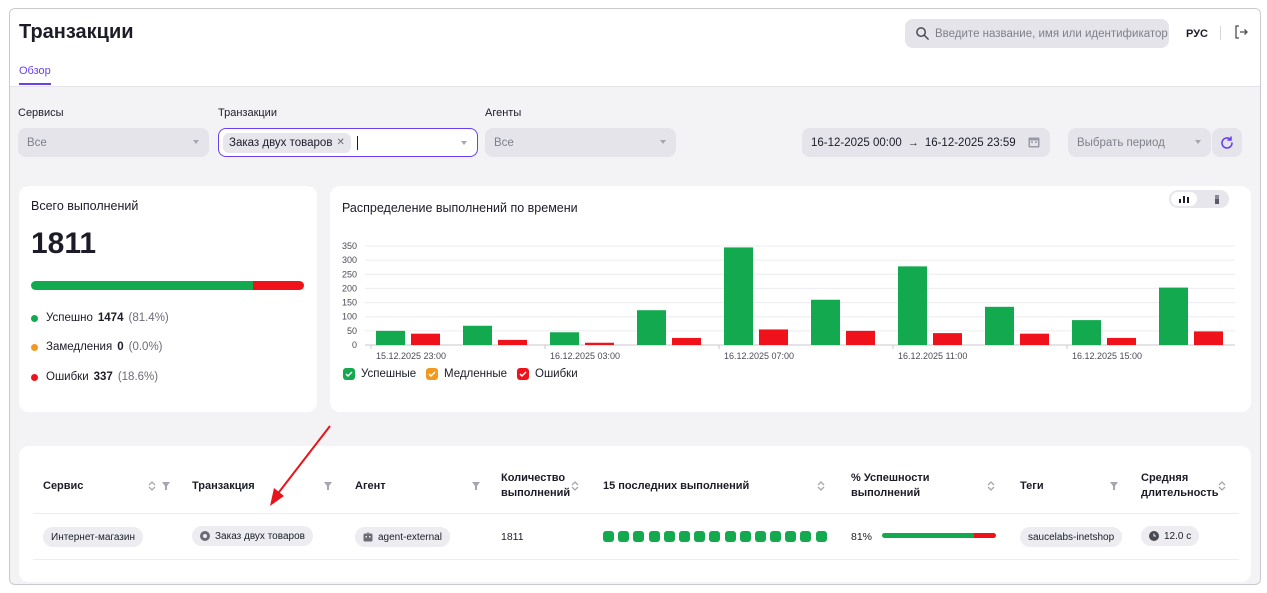  What do you see at coordinates (1197, 34) in the screenshot?
I see `language-switcher: РУС` at bounding box center [1197, 34].